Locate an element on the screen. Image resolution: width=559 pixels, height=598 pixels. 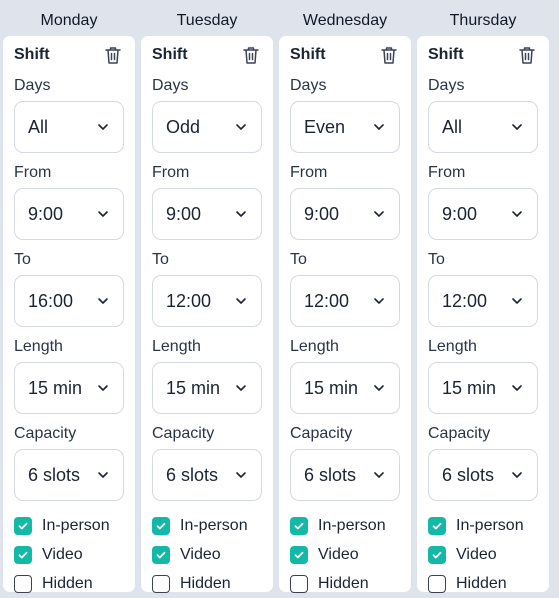
to-select: 16:00 is located at coordinates (69, 301).